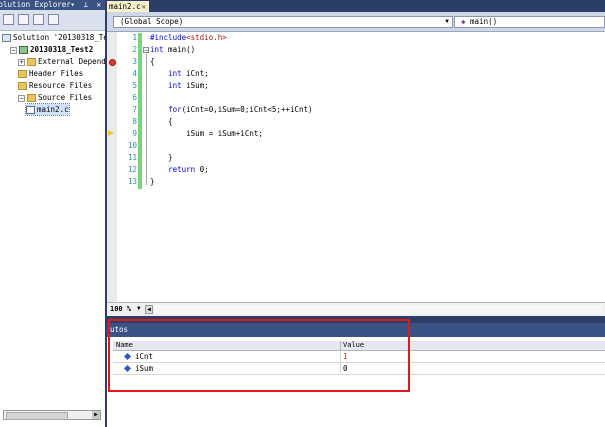 This screenshot has height=427, width=605. What do you see at coordinates (23, 50) in the screenshot?
I see `project-icon` at bounding box center [23, 50].